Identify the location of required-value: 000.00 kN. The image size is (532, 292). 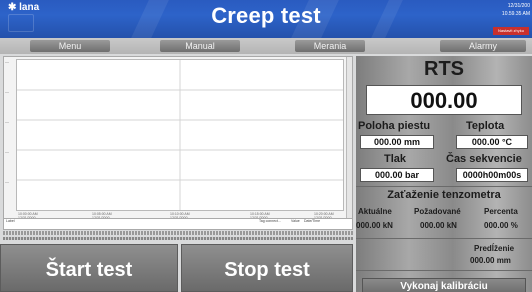
(438, 225).